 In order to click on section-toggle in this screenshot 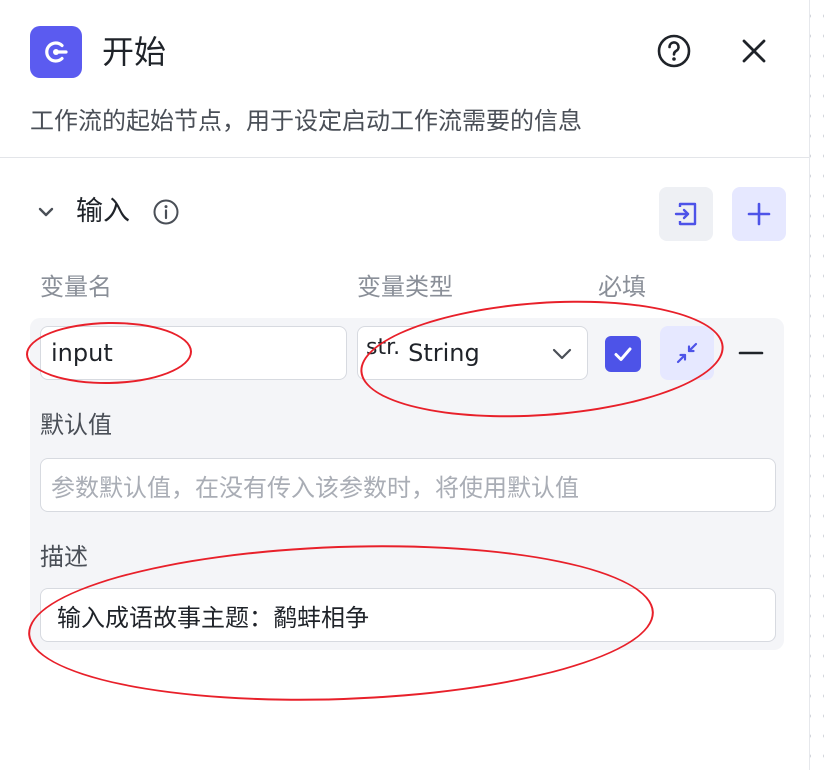, I will do `click(46, 212)`.